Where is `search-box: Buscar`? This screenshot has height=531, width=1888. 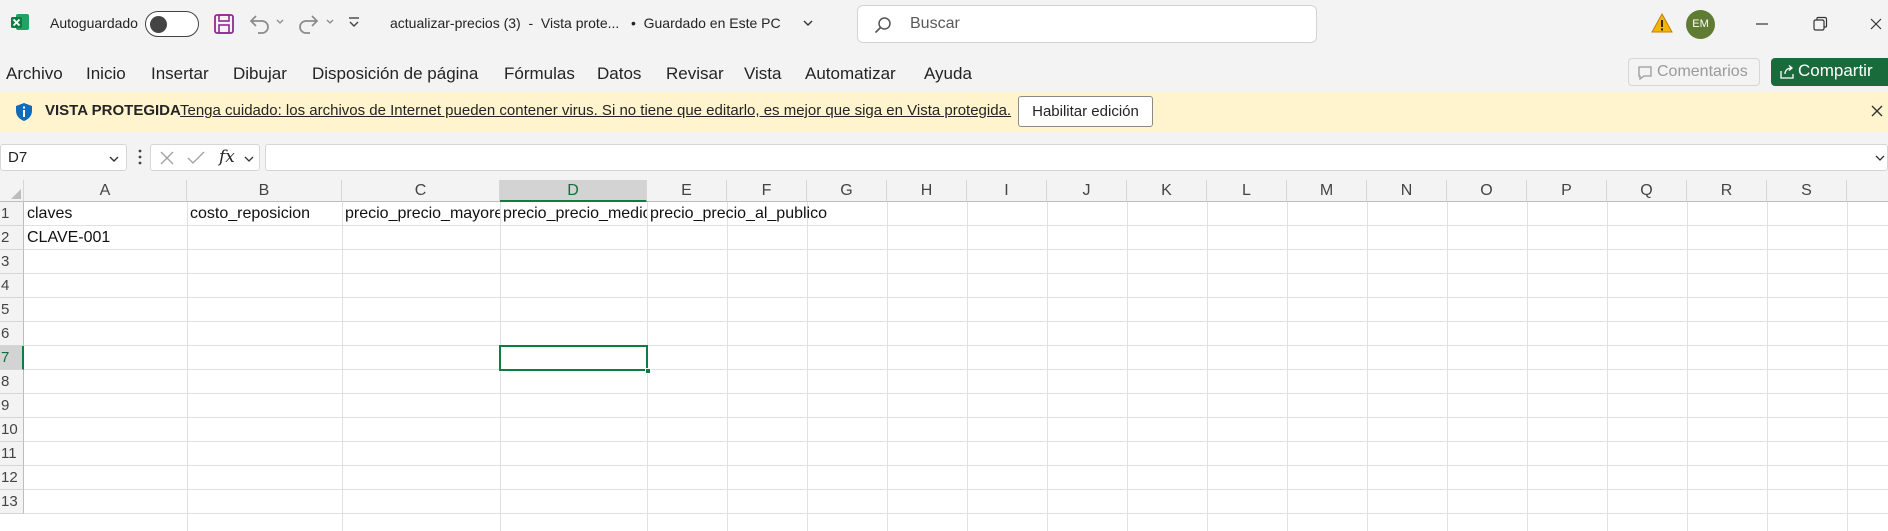 search-box: Buscar is located at coordinates (1087, 24).